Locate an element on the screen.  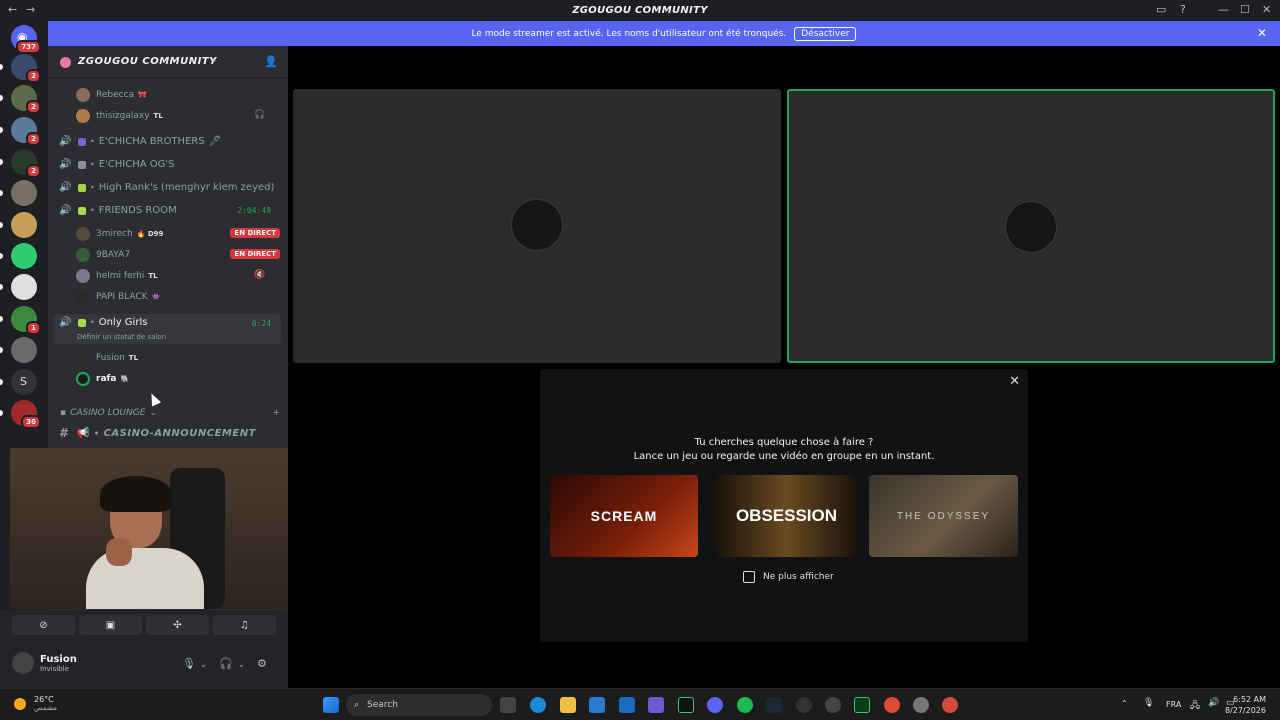
voice-channel-friends-room: 🔊 • FRIENDS ROOM 2:04:48 is located at coordinates (167, 210).